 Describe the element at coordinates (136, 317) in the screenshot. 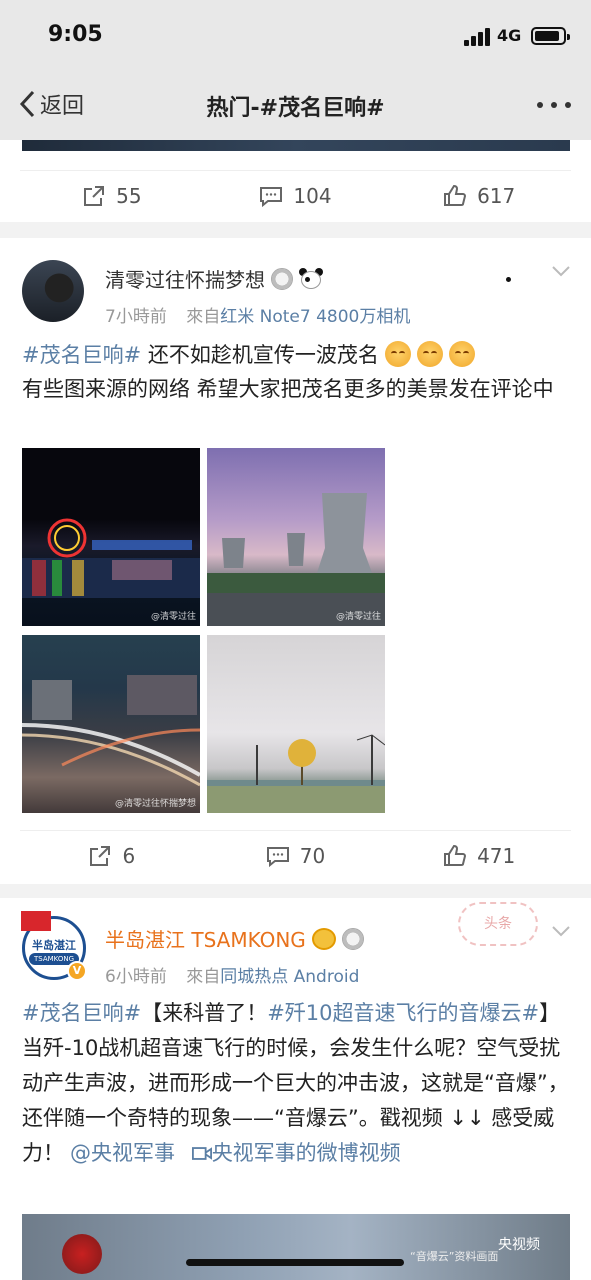

I see `post-time: 7小時前` at that location.